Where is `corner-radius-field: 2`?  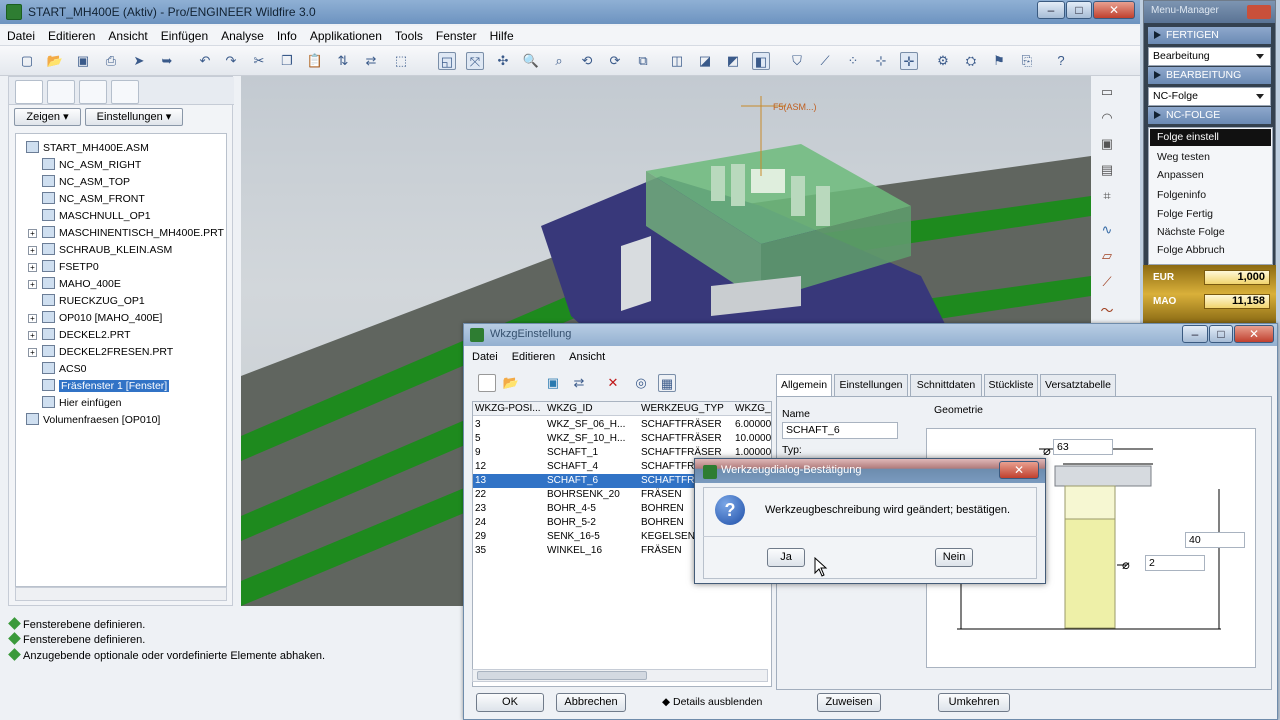 corner-radius-field: 2 is located at coordinates (1175, 563).